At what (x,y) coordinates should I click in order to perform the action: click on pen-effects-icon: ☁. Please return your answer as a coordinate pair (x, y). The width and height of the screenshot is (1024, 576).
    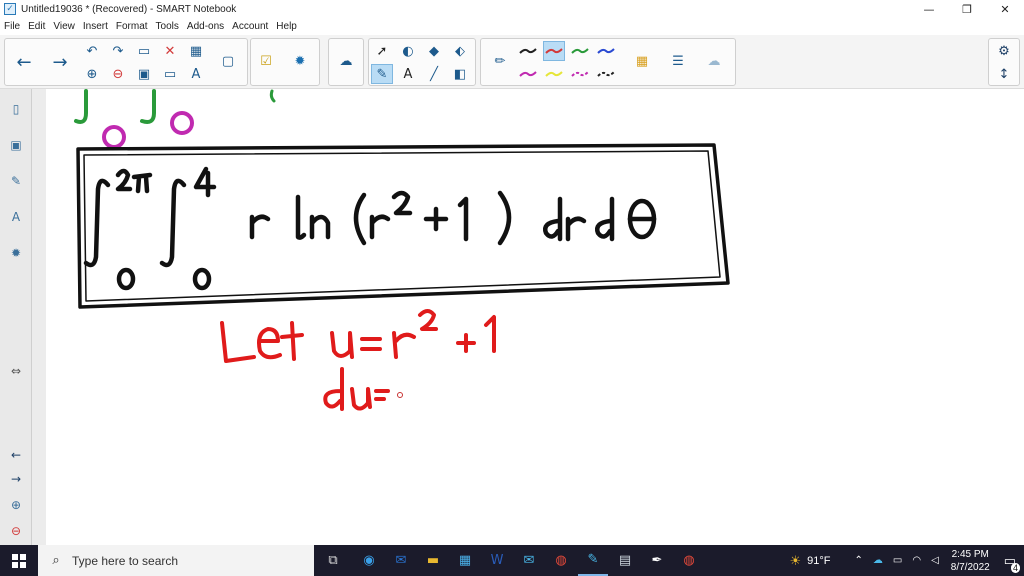
    Looking at the image, I should click on (714, 61).